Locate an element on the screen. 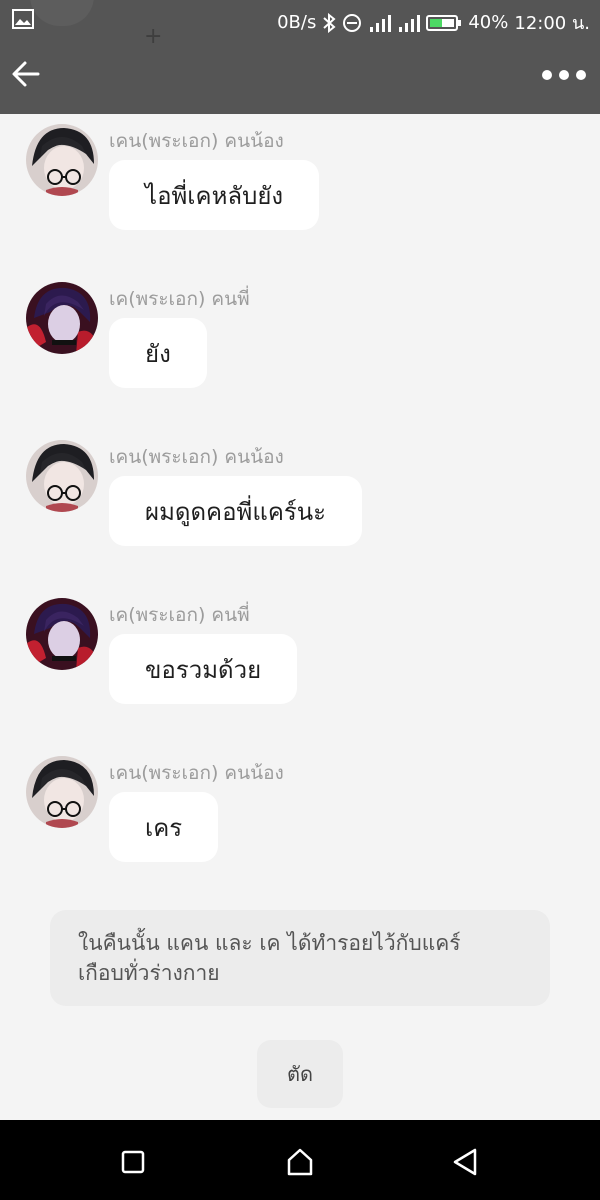 This screenshot has width=600, height=1200. navigation-bar is located at coordinates (300, 1160).